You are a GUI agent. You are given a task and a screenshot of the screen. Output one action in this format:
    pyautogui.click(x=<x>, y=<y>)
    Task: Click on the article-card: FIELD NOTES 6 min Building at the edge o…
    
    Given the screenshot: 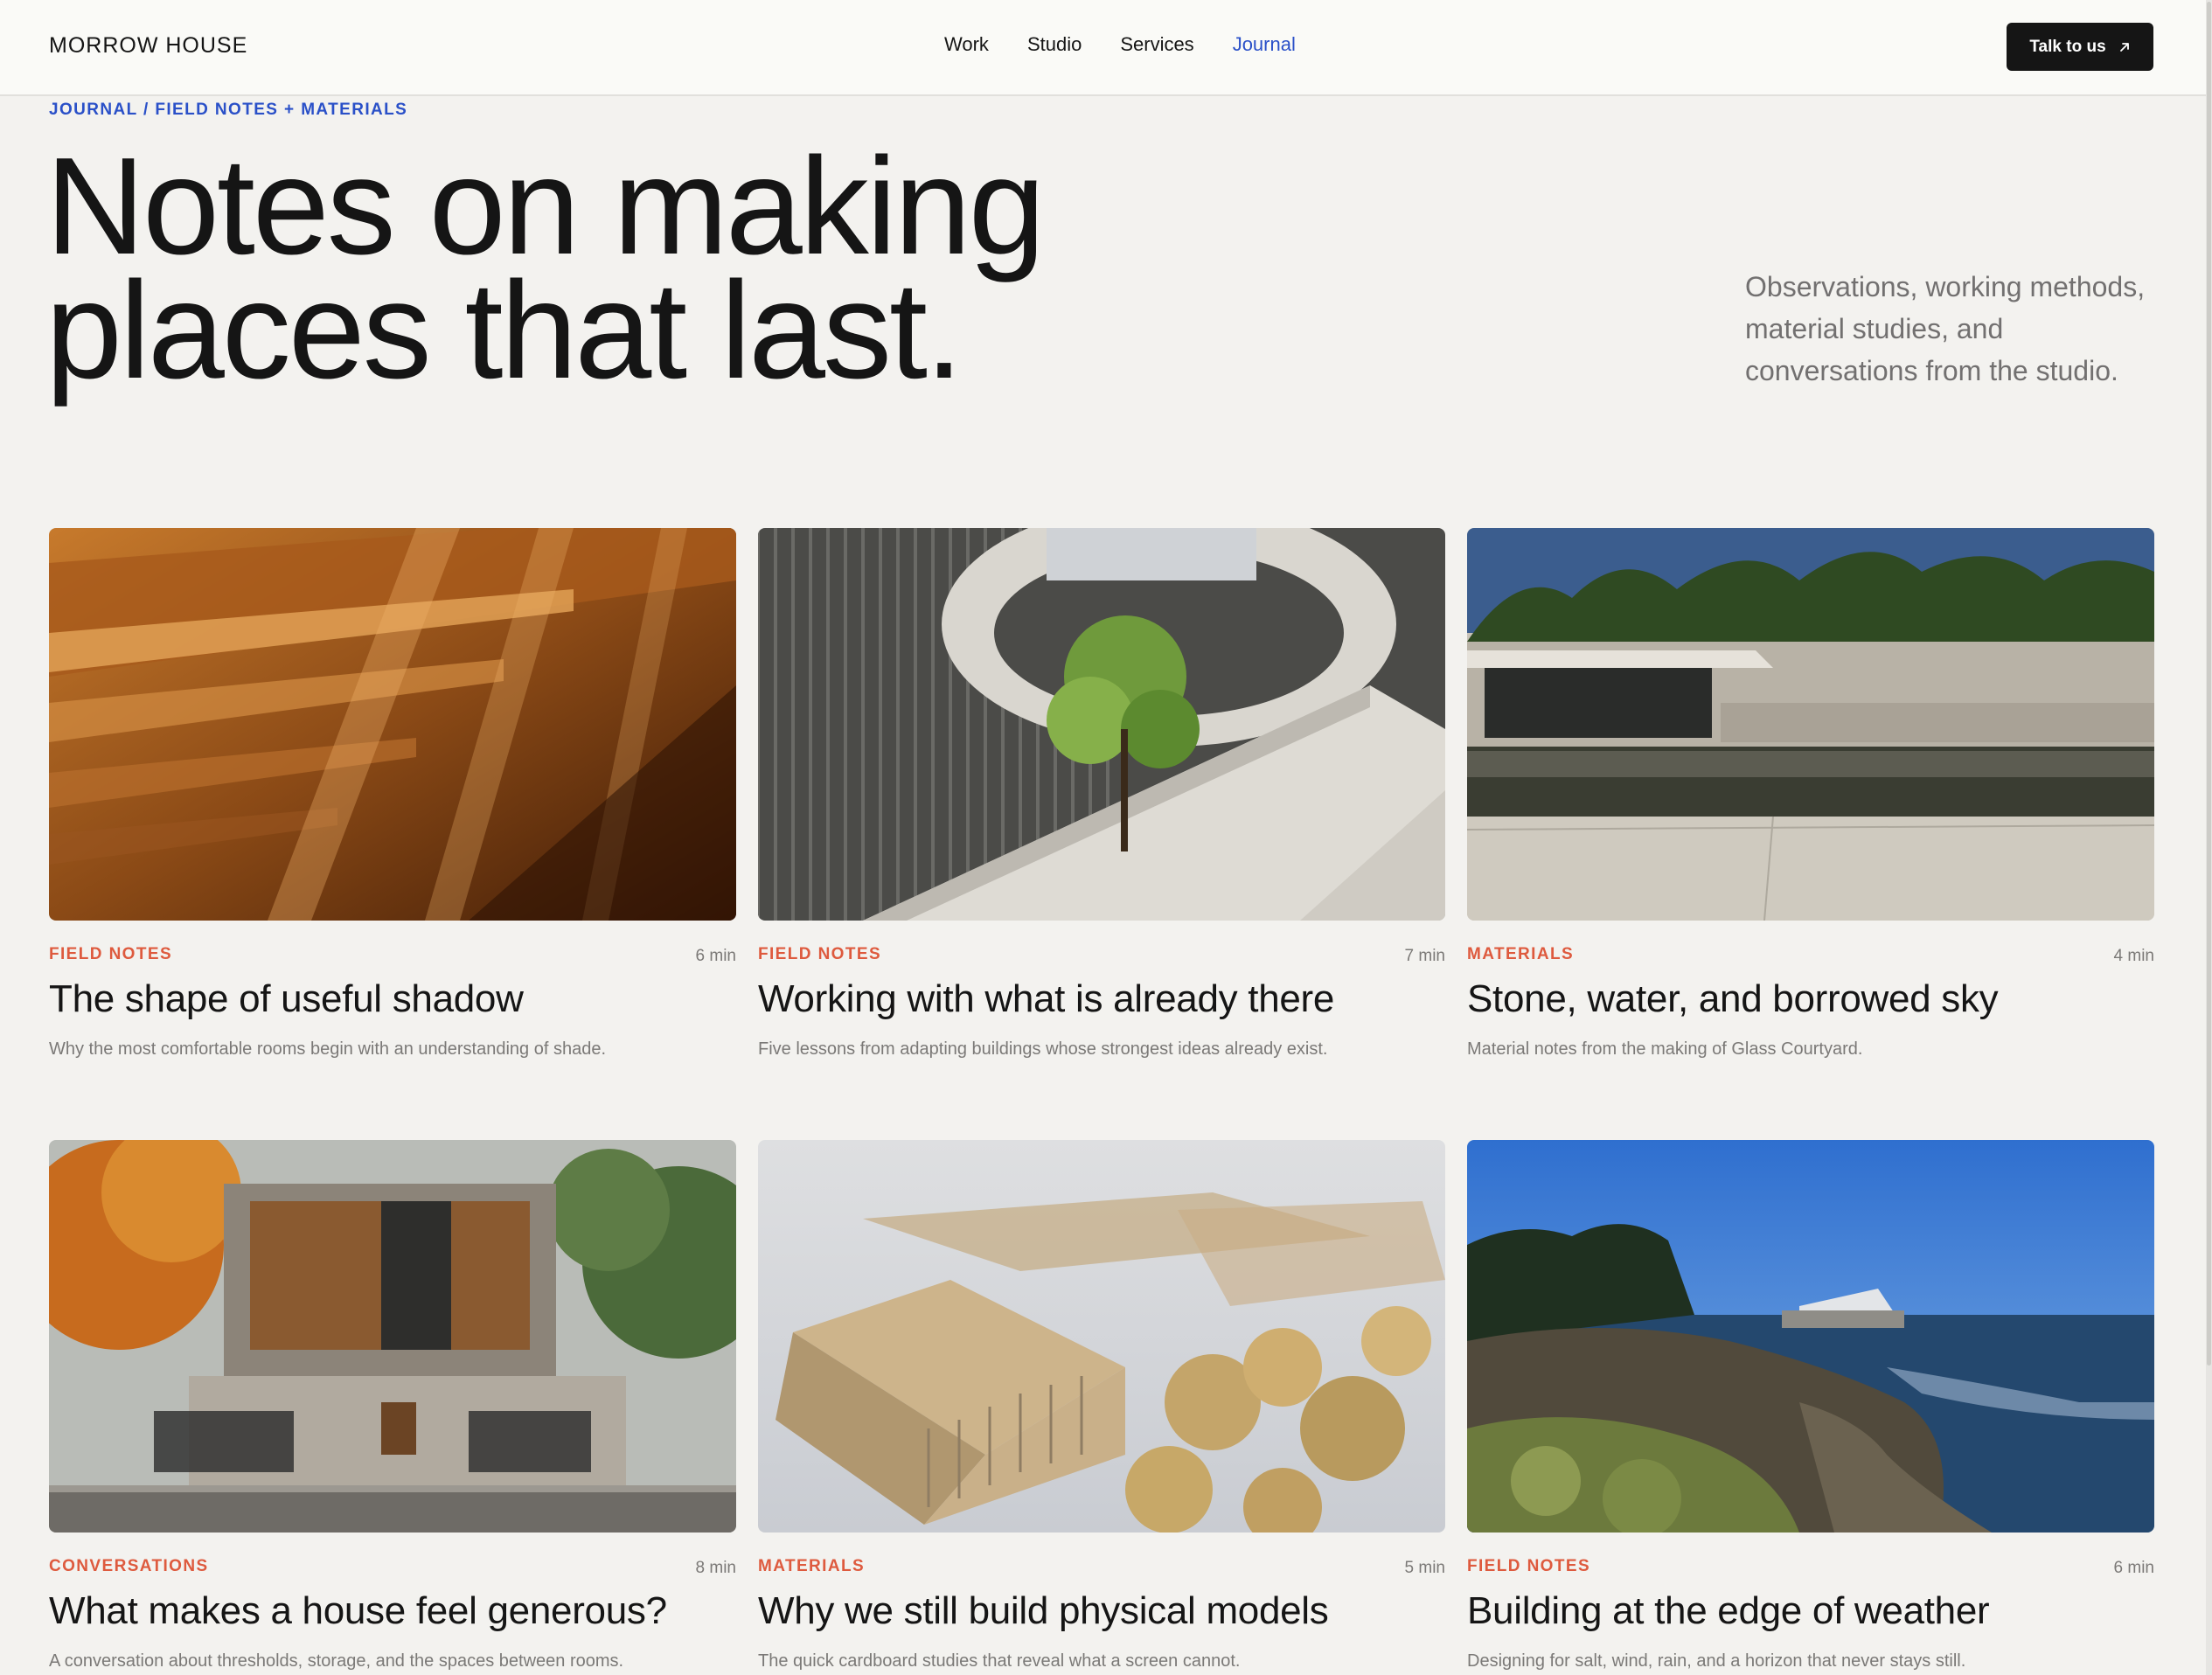 What is the action you would take?
    pyautogui.click(x=1810, y=1406)
    